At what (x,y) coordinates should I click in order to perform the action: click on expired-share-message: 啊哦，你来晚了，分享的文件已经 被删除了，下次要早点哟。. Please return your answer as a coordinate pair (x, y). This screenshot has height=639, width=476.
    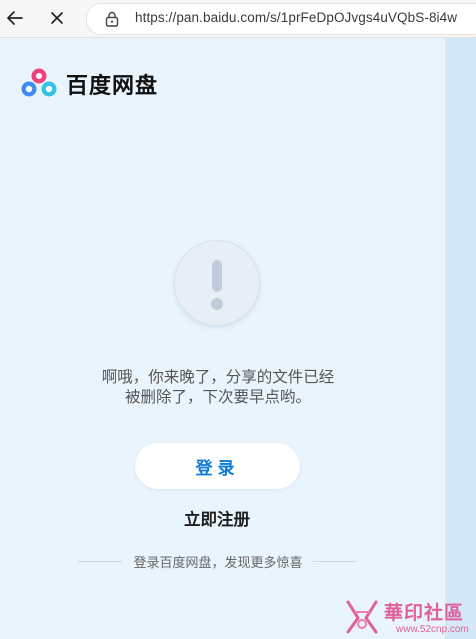
    Looking at the image, I should click on (218, 387).